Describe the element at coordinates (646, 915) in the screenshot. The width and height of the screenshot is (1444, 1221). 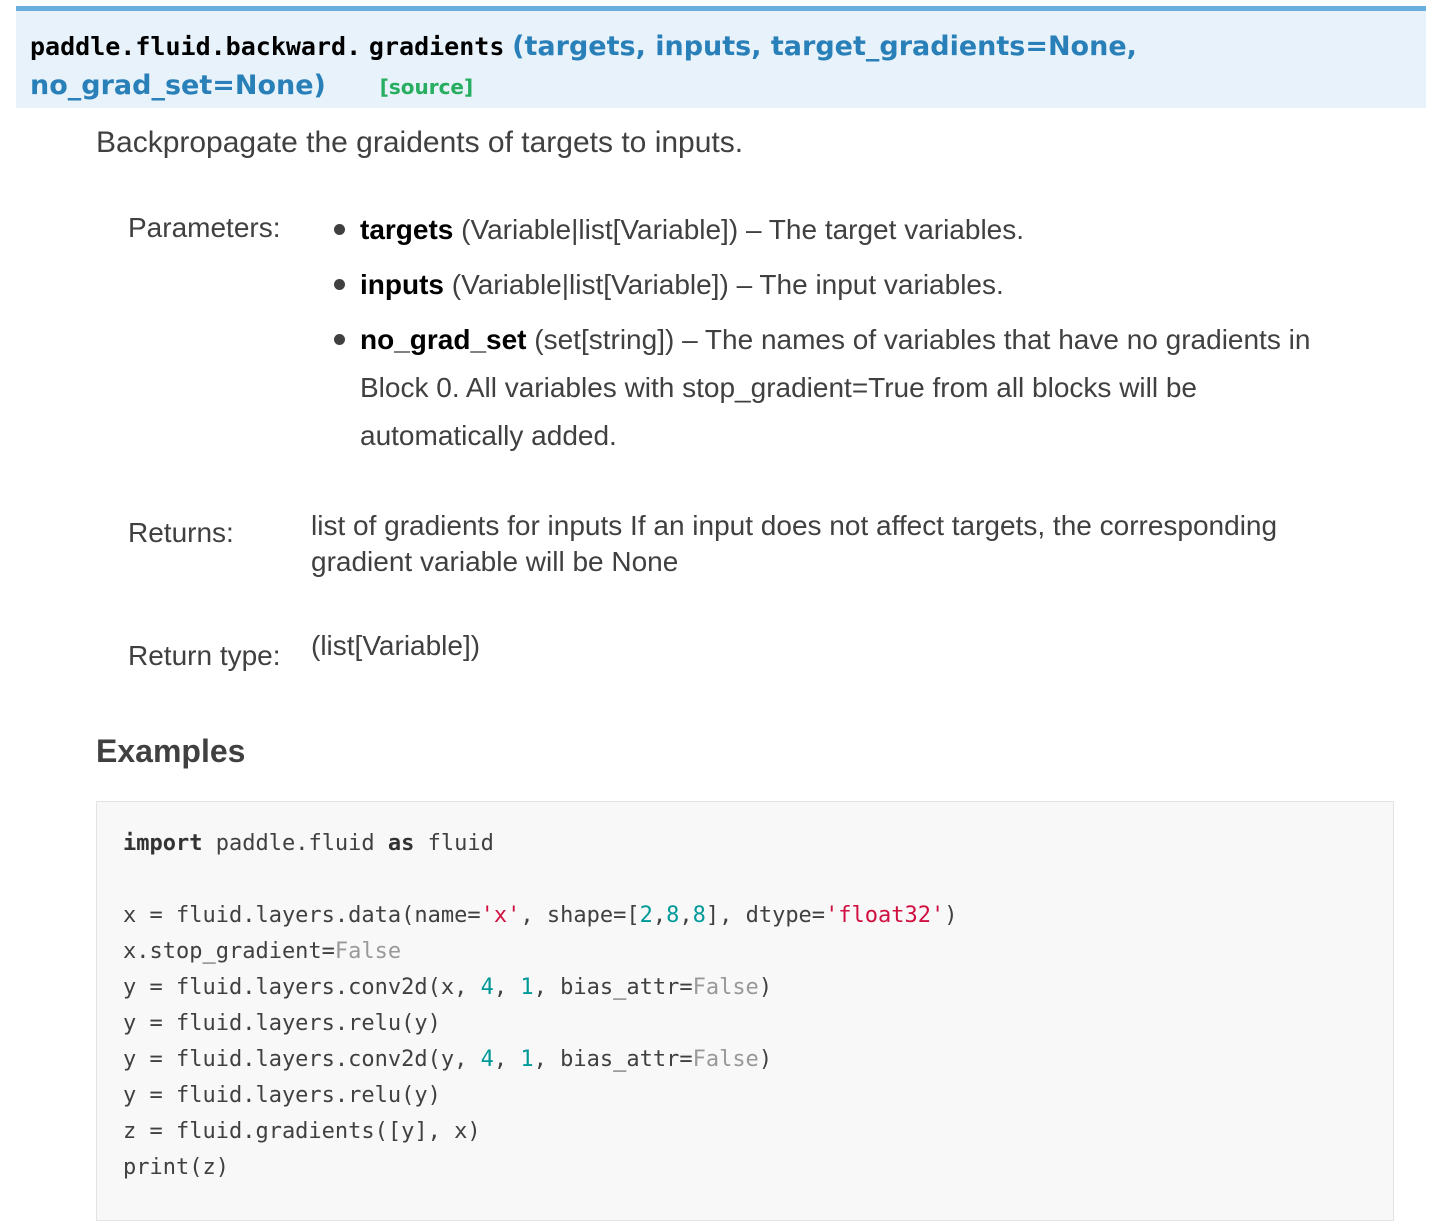
I see `code-number: 2` at that location.